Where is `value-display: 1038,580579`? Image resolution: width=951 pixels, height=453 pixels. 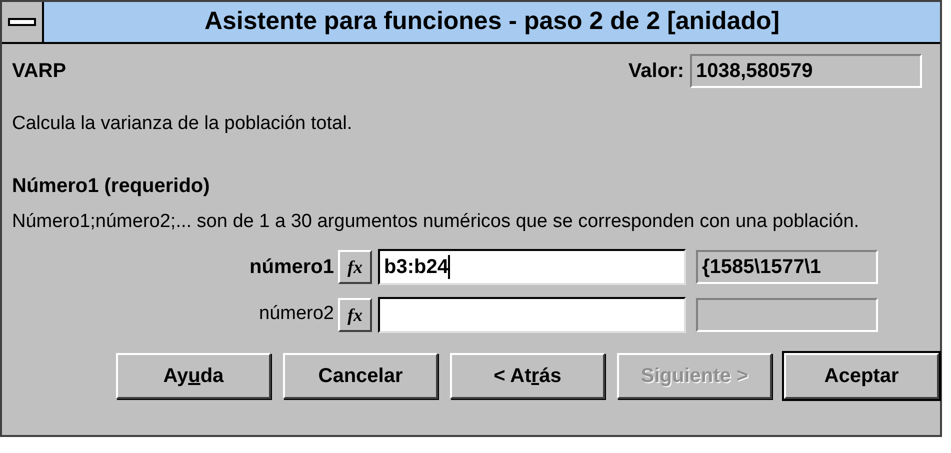 value-display: 1038,580579 is located at coordinates (806, 71).